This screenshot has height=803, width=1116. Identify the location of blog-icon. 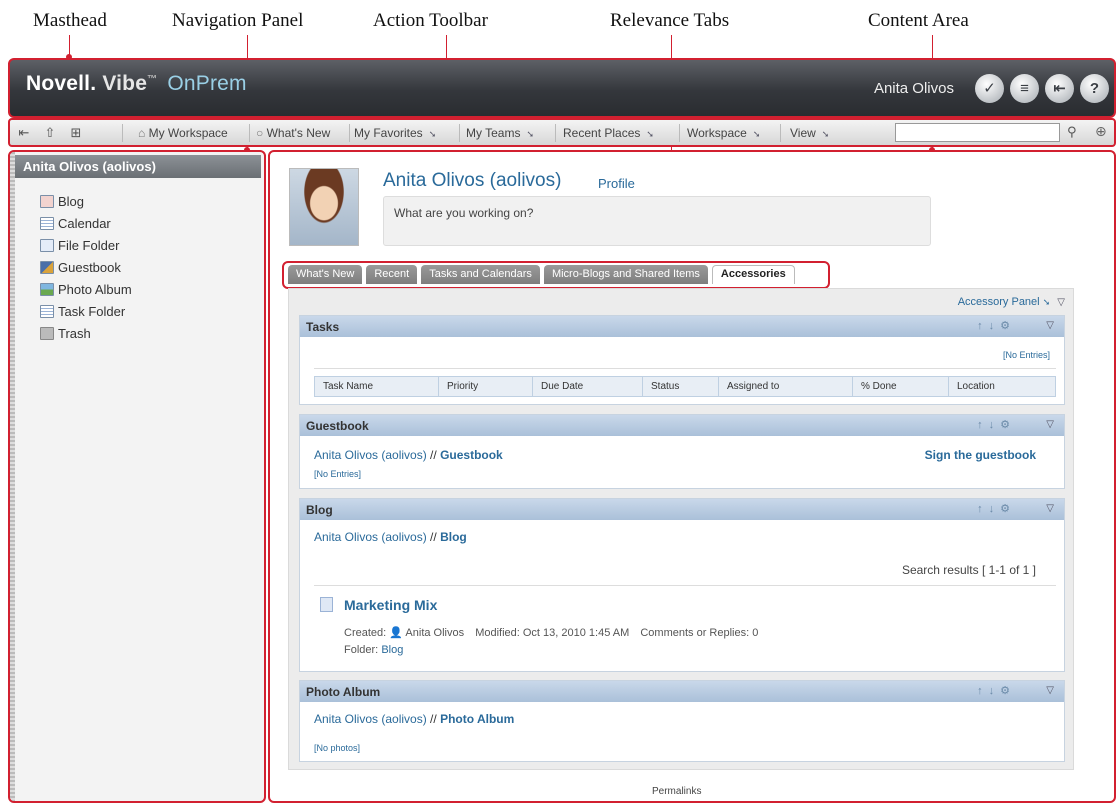
(47, 201).